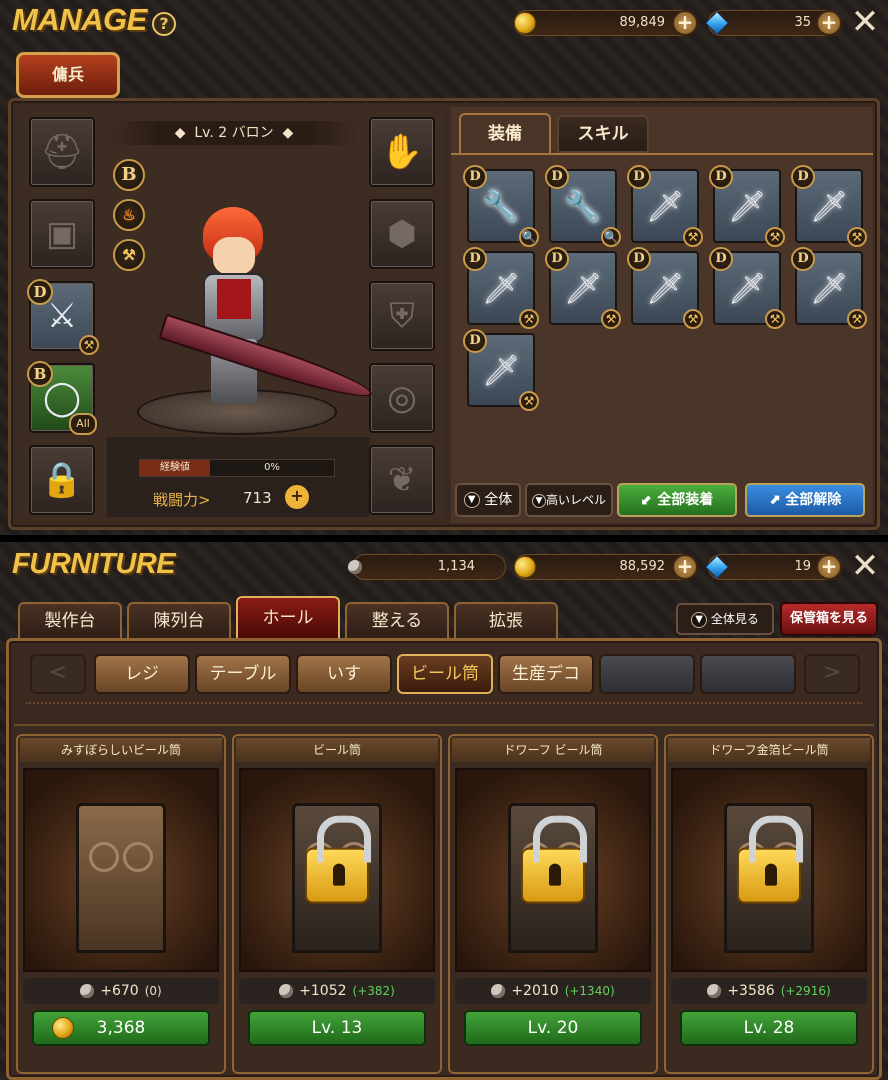 The height and width of the screenshot is (1080, 888). I want to click on gauntlet-icon: ✋, so click(402, 152).